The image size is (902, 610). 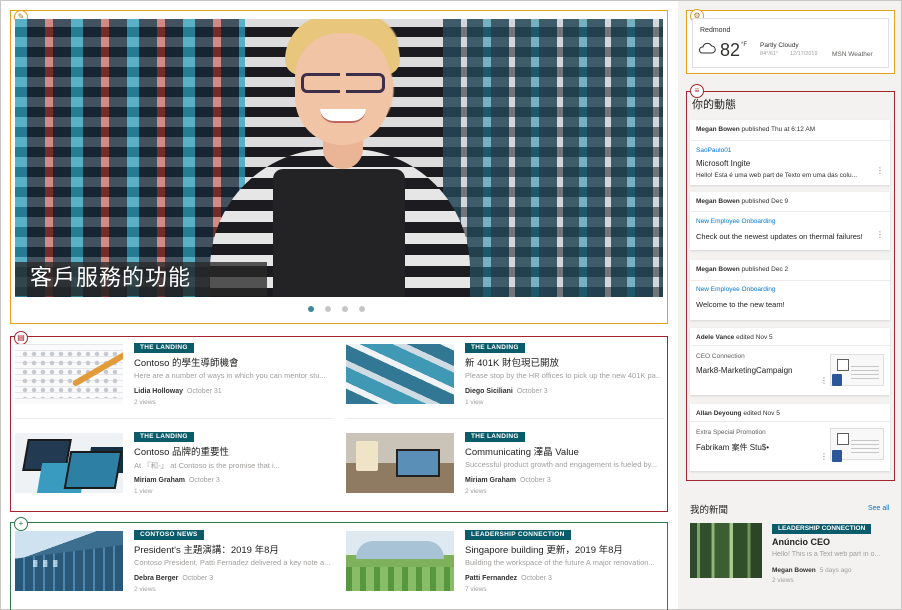 I want to click on weather-city: Redmond, so click(x=715, y=30).